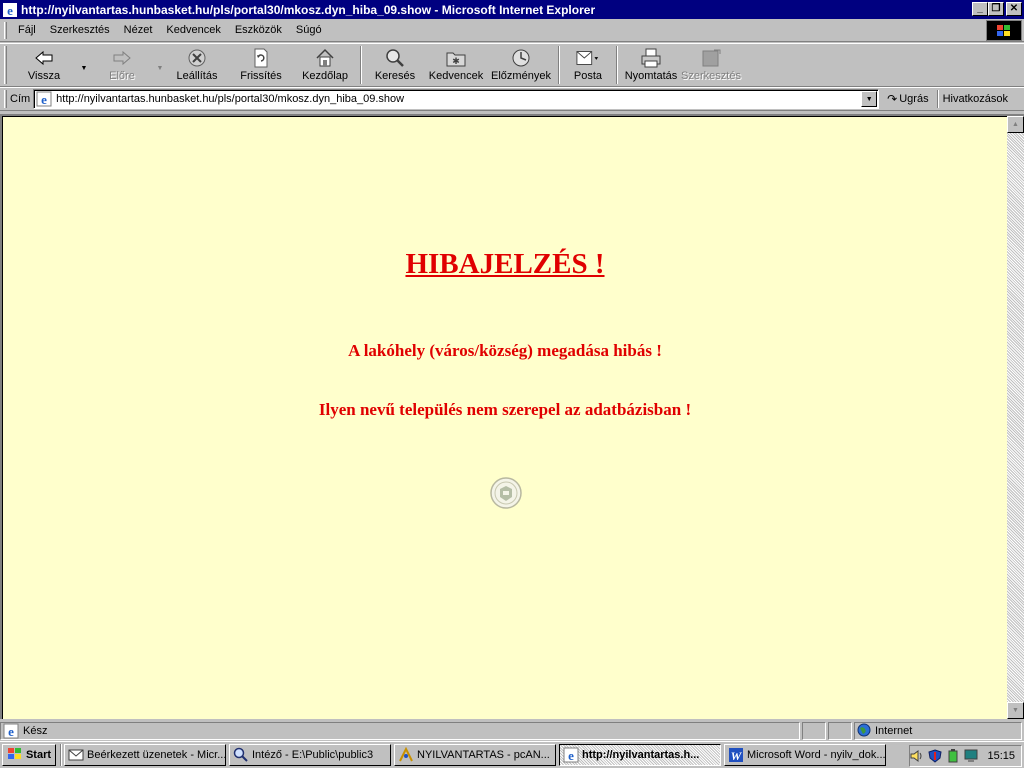 Image resolution: width=1024 pixels, height=768 pixels. What do you see at coordinates (44, 76) in the screenshot?
I see `back-label: Vissza` at bounding box center [44, 76].